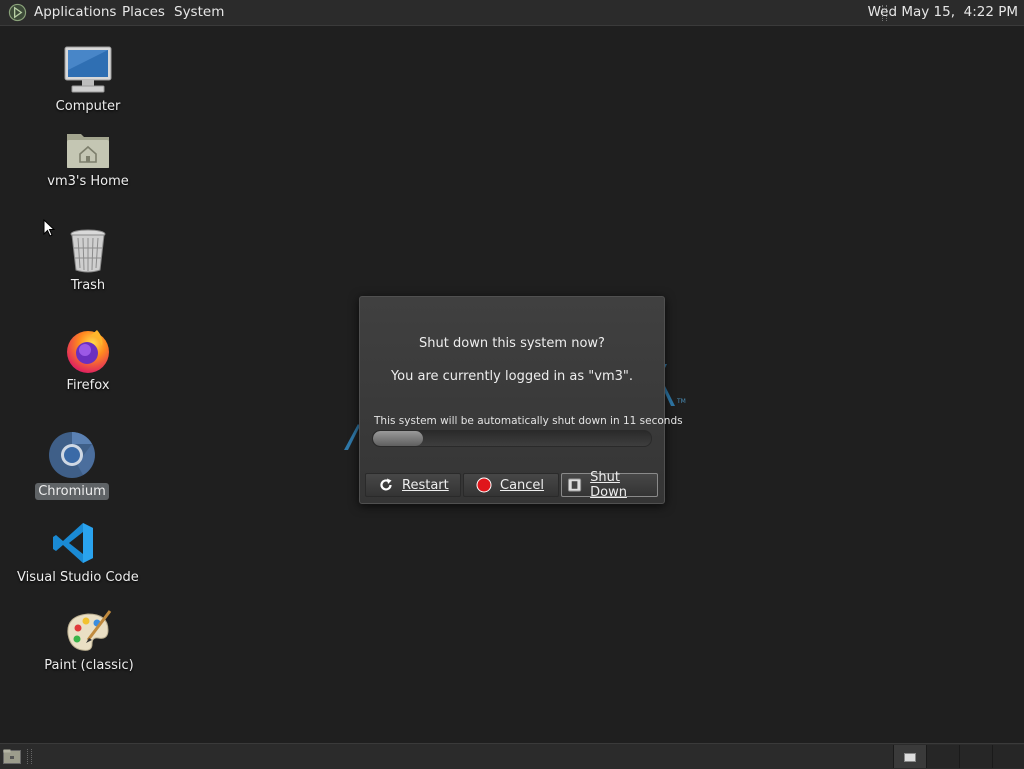 The image size is (1024, 769). I want to click on desktop-icon-label: Firefox, so click(88, 385).